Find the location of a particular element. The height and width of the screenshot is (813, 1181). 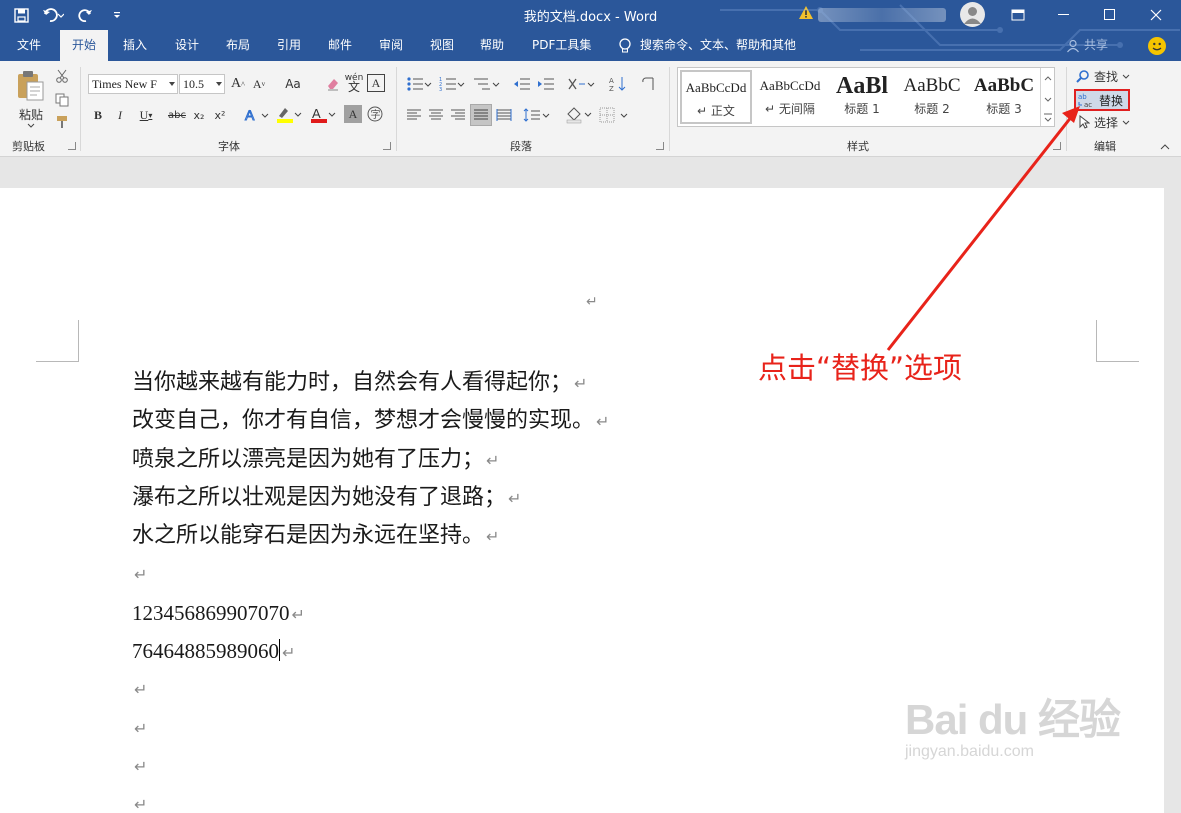

decrease-indent-icon is located at coordinates (522, 84).